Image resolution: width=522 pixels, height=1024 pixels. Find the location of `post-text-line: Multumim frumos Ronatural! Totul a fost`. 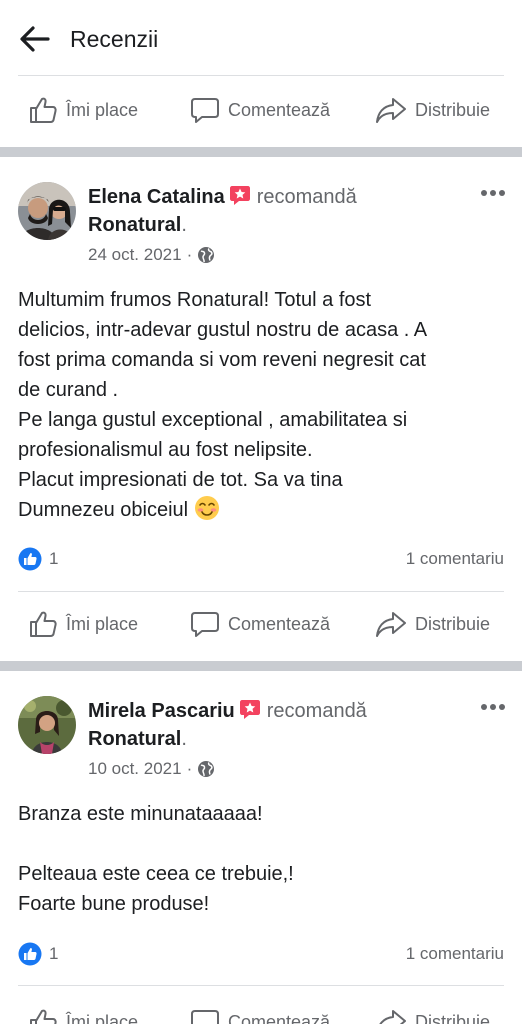

post-text-line: Multumim frumos Ronatural! Totul a fost is located at coordinates (195, 300).